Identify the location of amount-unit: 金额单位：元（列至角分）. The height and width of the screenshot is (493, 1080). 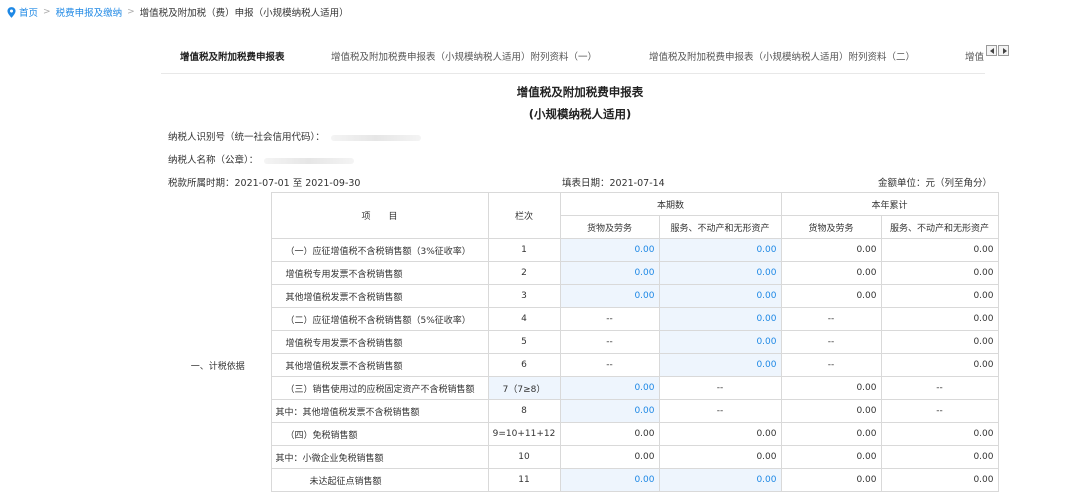
(935, 183).